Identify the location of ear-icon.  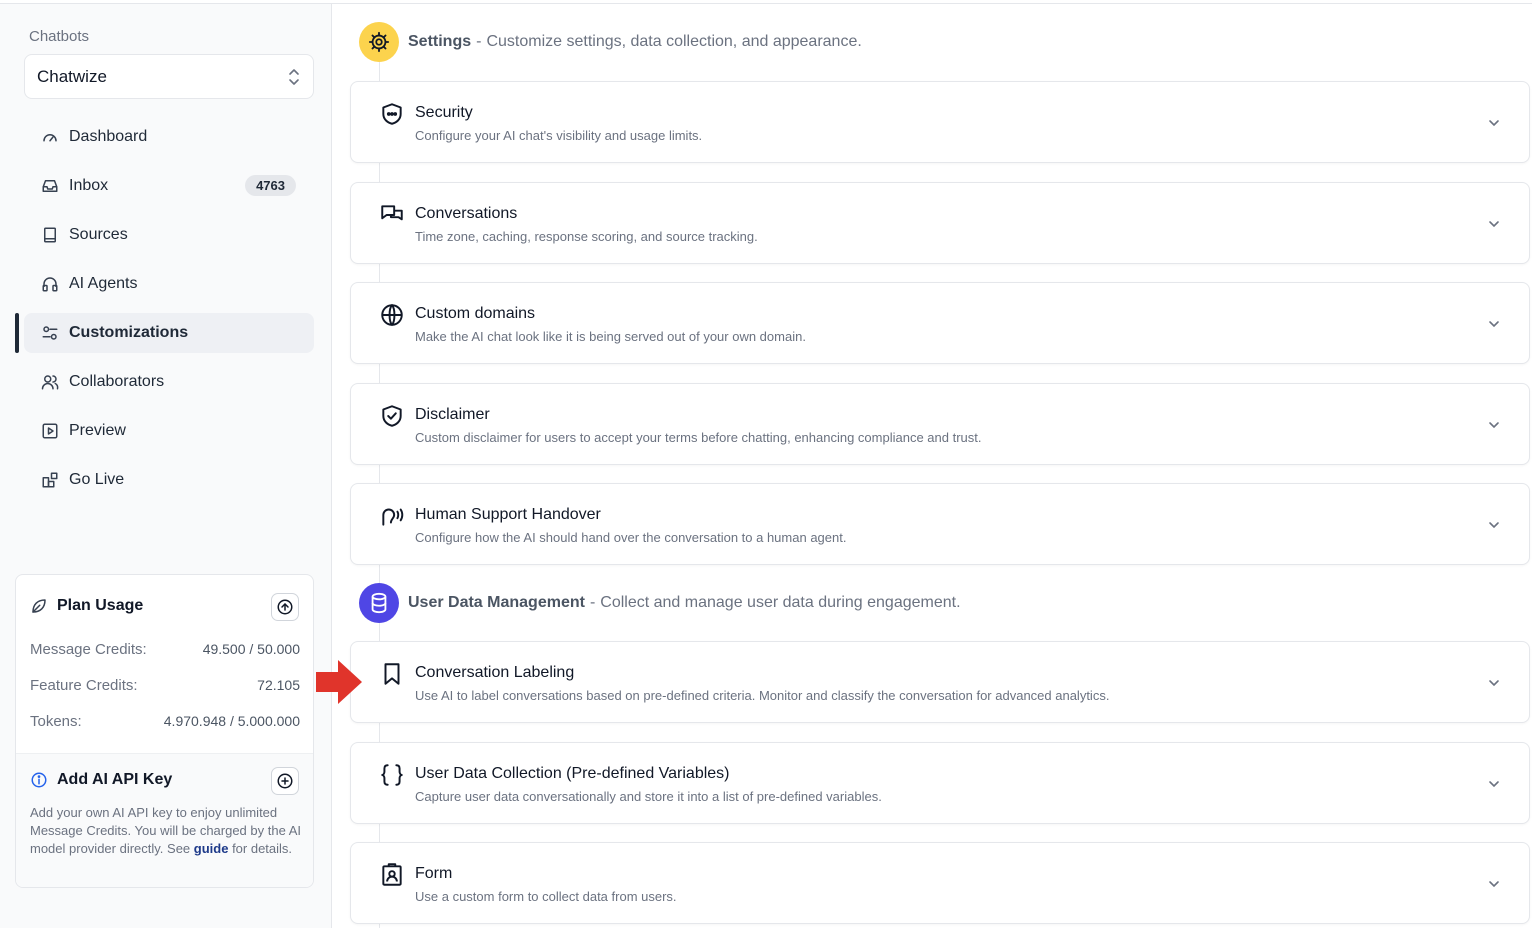
(392, 516).